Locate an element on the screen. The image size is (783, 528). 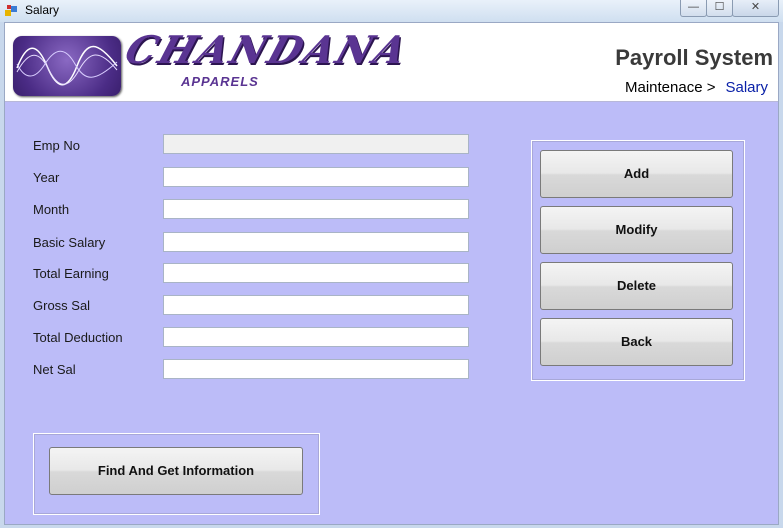
total-earning-label: Total Earning is located at coordinates (71, 273).